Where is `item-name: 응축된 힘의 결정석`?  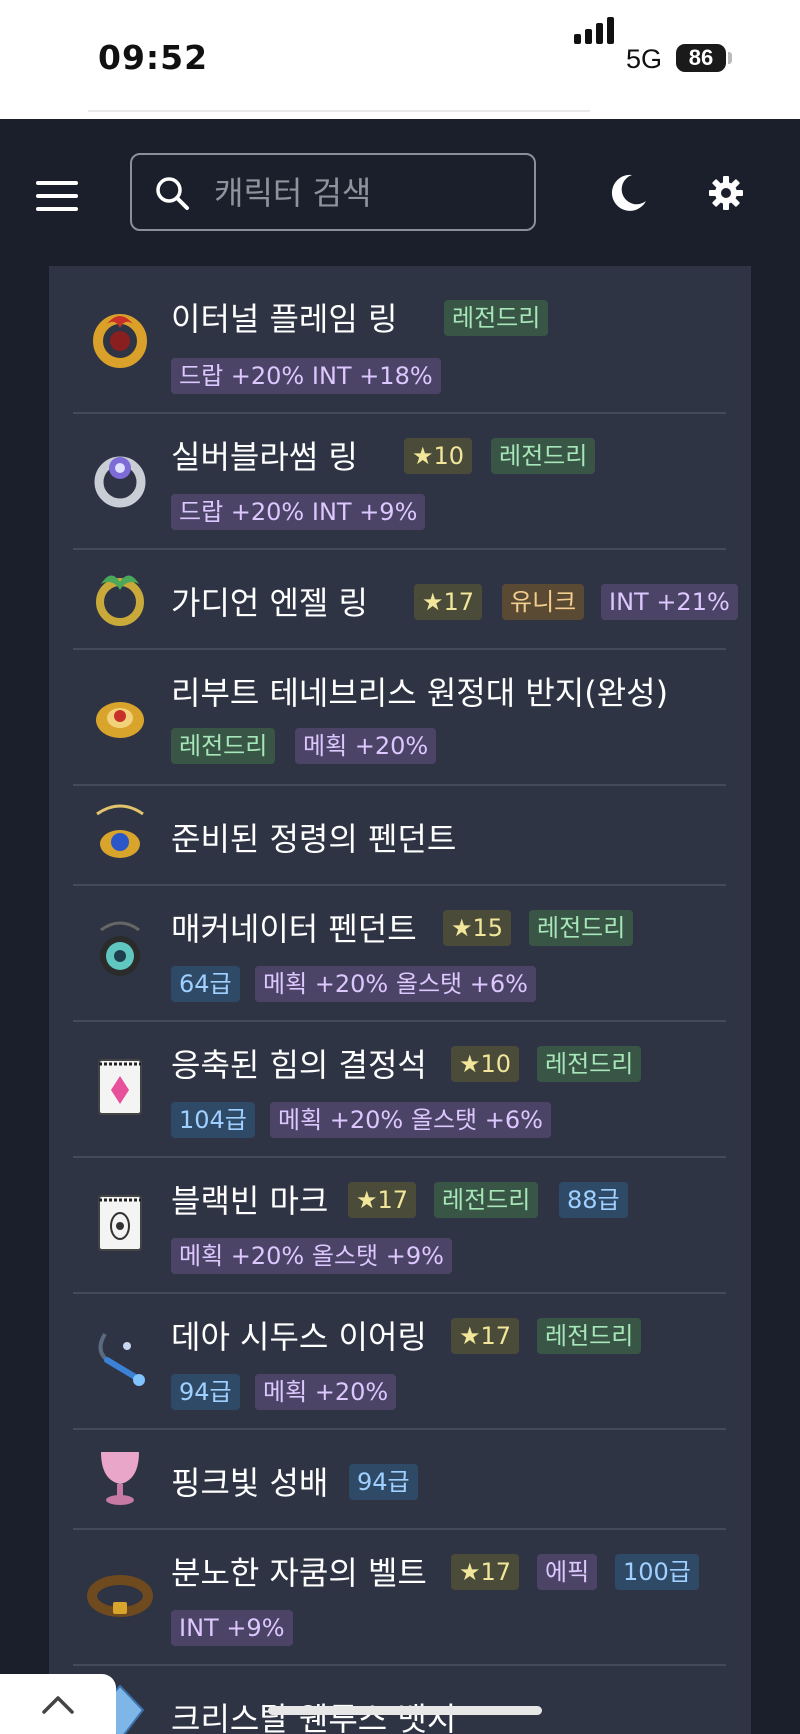 item-name: 응축된 힘의 결정석 is located at coordinates (299, 1065).